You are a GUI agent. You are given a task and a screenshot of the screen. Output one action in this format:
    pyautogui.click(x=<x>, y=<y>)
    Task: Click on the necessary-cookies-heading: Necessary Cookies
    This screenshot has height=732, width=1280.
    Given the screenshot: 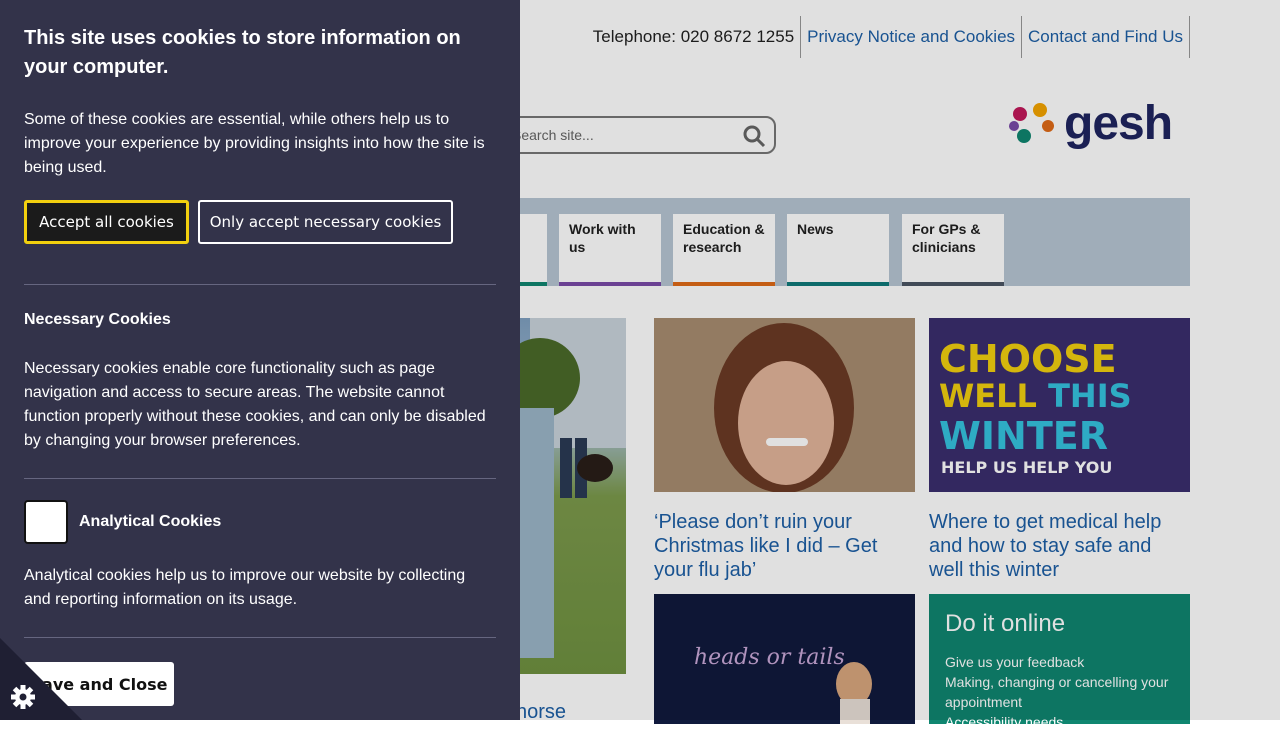 What is the action you would take?
    pyautogui.click(x=97, y=319)
    